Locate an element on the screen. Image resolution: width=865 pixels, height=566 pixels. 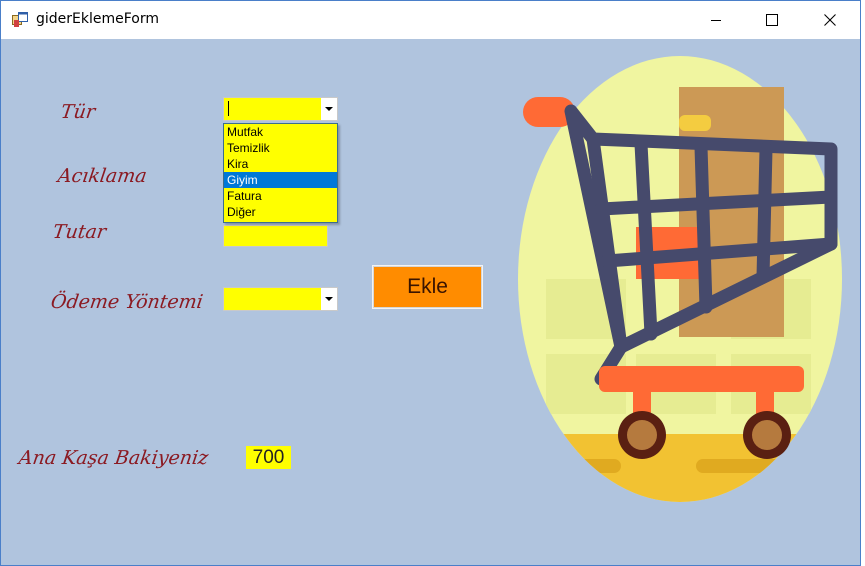
odeme-yontemi-label: Ödeme Yöntemi is located at coordinates (127, 302).